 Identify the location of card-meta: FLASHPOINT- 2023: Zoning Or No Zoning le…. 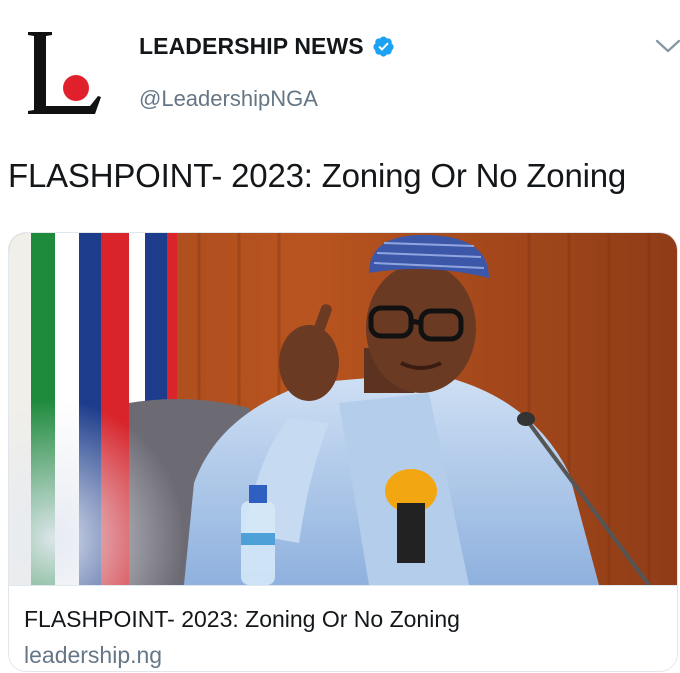
(343, 628).